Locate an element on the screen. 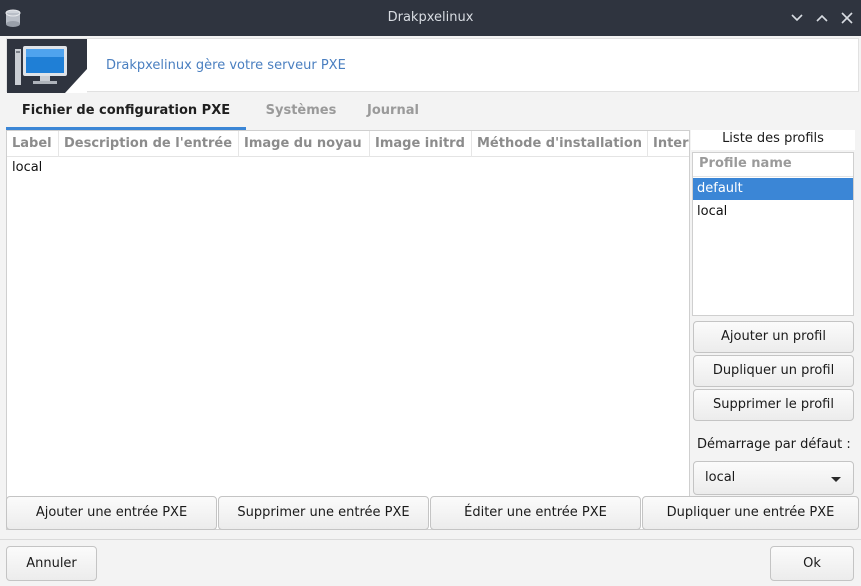  duplicate-profile-button: Dupliquer un profil is located at coordinates (773, 371).